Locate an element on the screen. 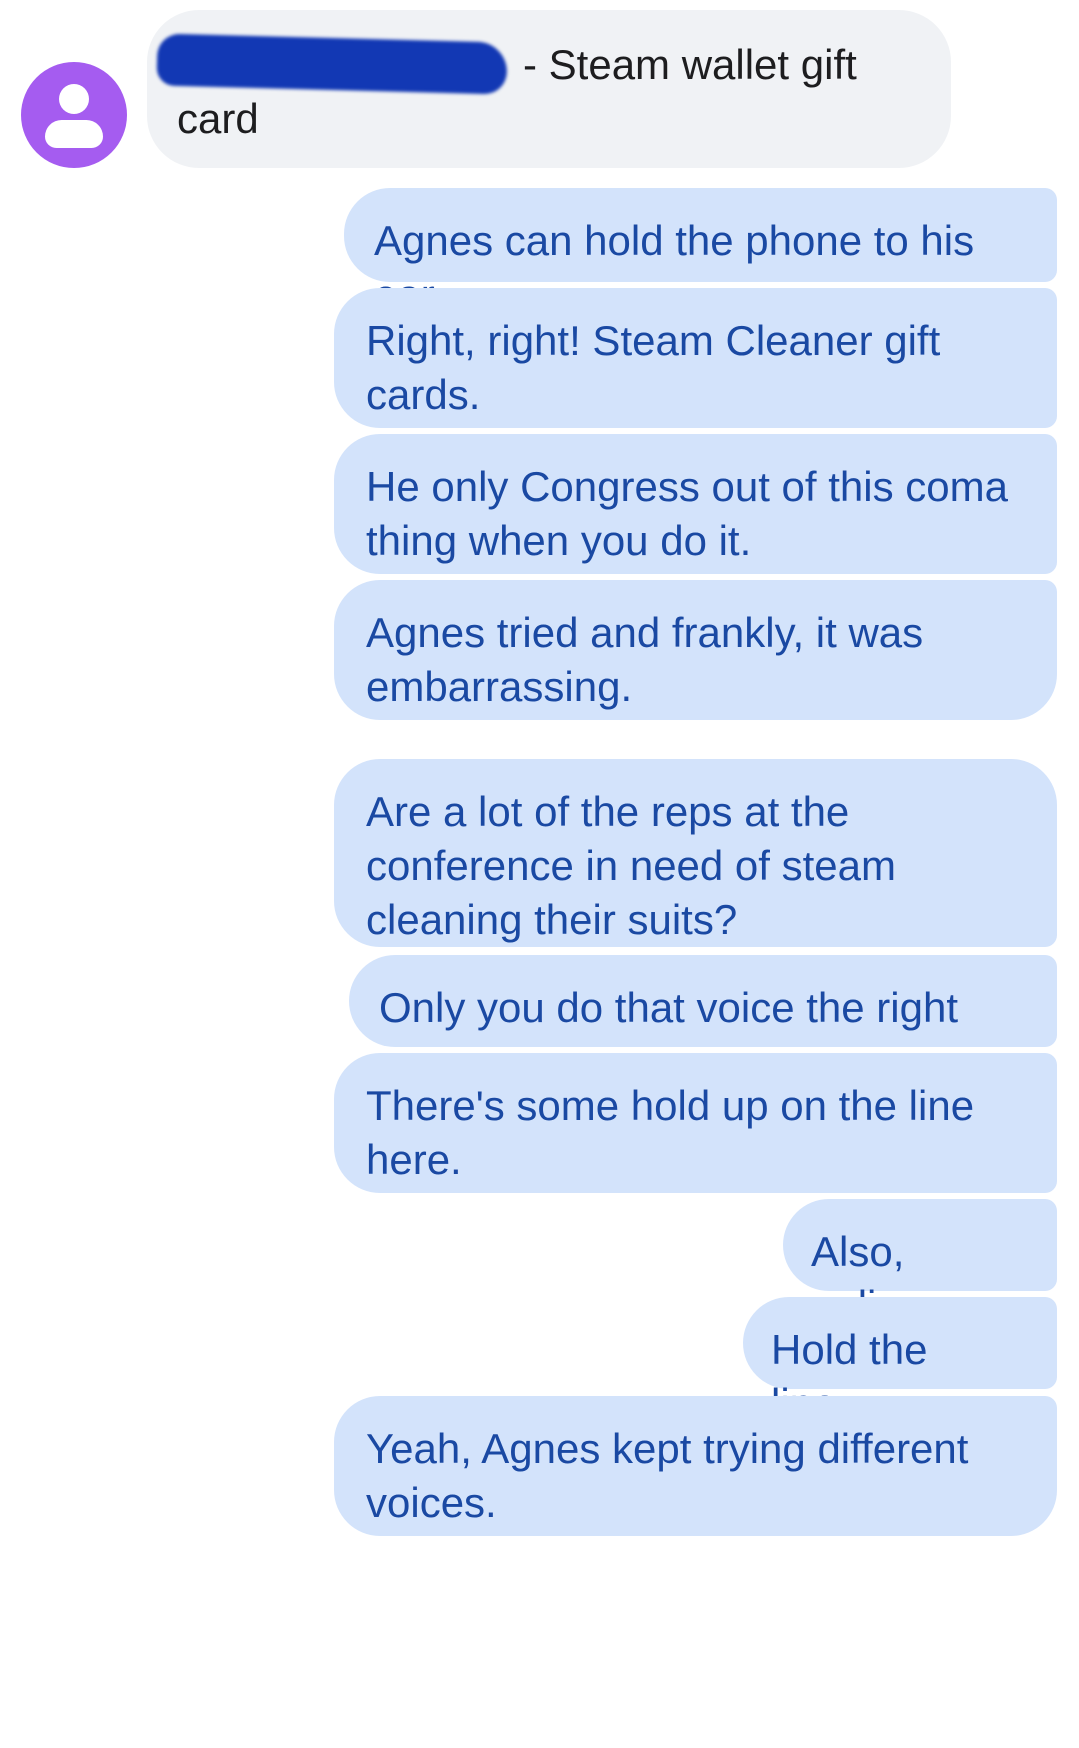 The width and height of the screenshot is (1079, 1748). incoming-message-bubble: - Steam wallet gift card is located at coordinates (549, 89).